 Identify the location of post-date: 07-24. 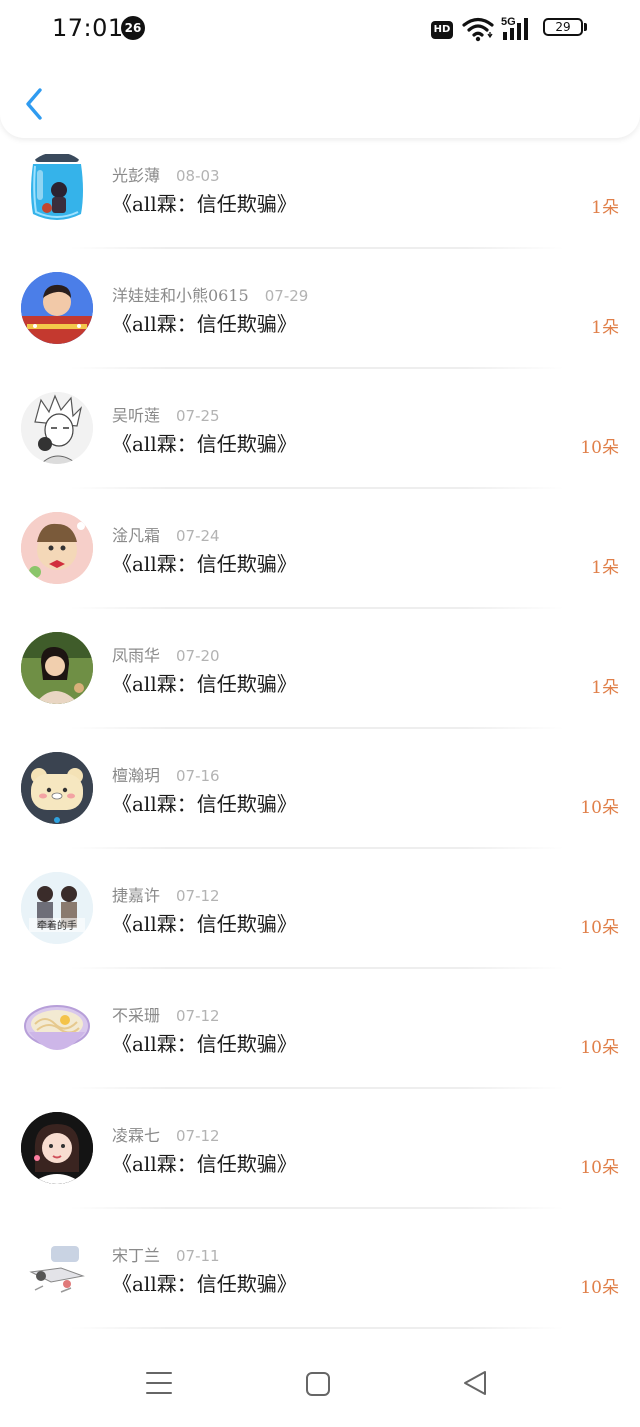
(198, 536).